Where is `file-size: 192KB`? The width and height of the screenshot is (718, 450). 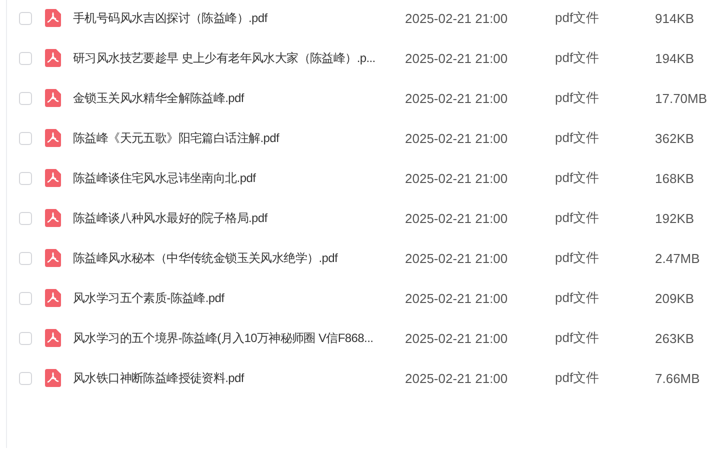 file-size: 192KB is located at coordinates (675, 218).